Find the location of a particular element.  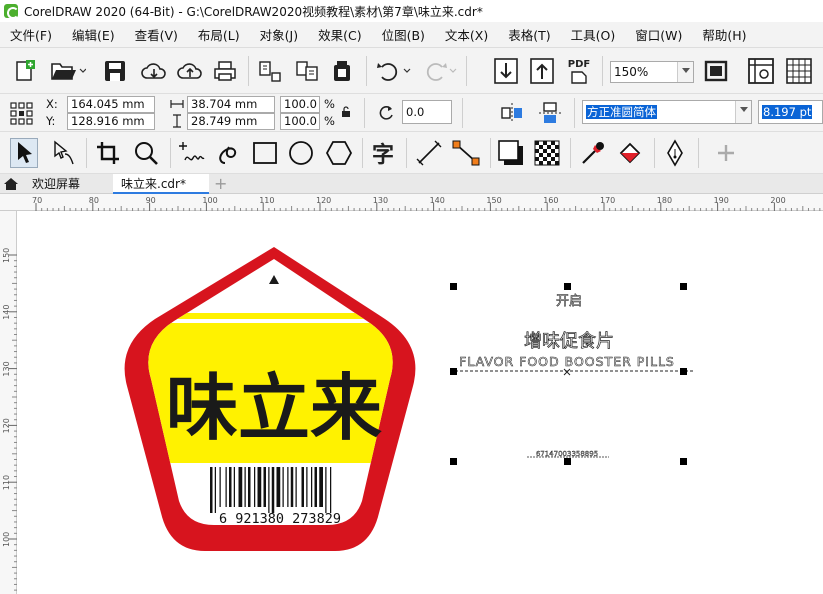

tab-document: 味立来.cdr* is located at coordinates (161, 184).